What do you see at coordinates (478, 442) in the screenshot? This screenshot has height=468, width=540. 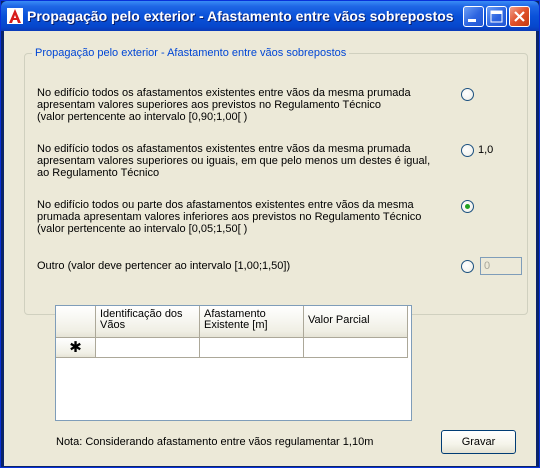 I see `save-button: Gravar` at bounding box center [478, 442].